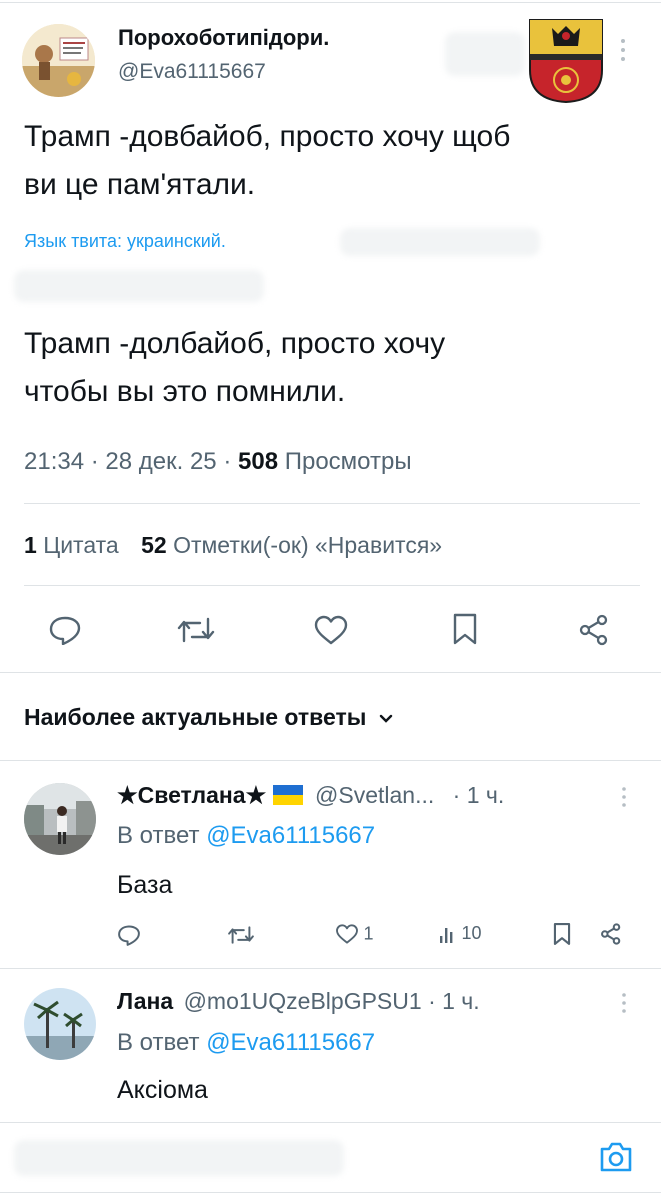  What do you see at coordinates (195, 717) in the screenshot?
I see `replies-sort-label: Наиболее актуальные ответы` at bounding box center [195, 717].